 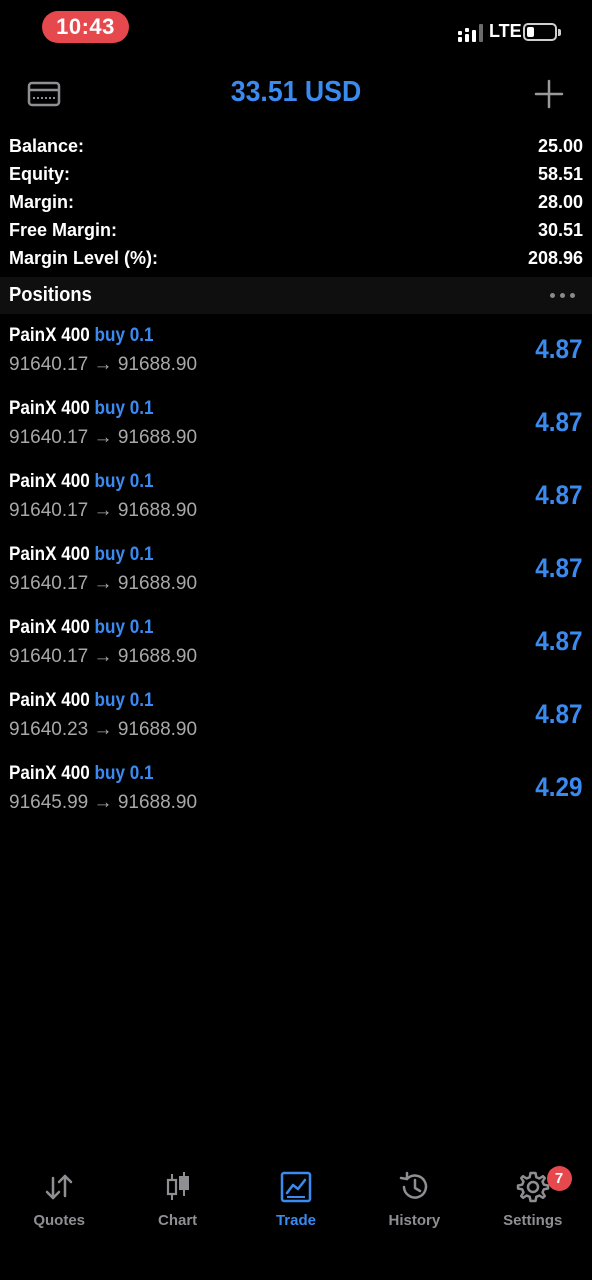 I want to click on tab-trade: Trade, so click(x=296, y=1200).